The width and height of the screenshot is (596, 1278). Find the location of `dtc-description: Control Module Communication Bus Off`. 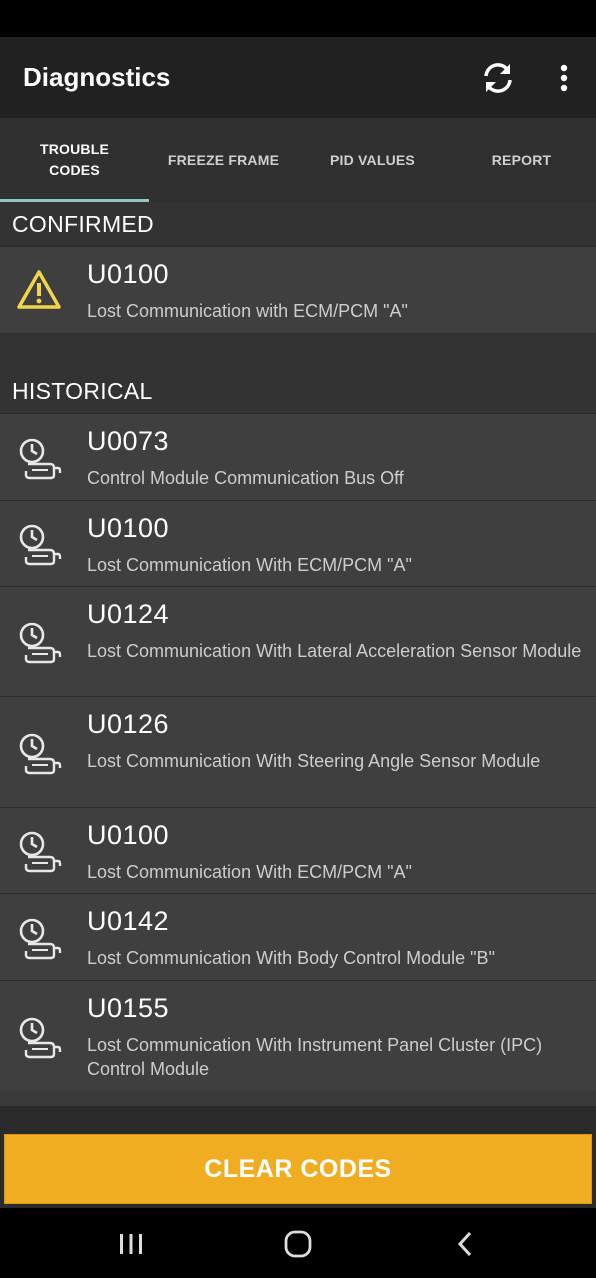

dtc-description: Control Module Communication Bus Off is located at coordinates (245, 478).